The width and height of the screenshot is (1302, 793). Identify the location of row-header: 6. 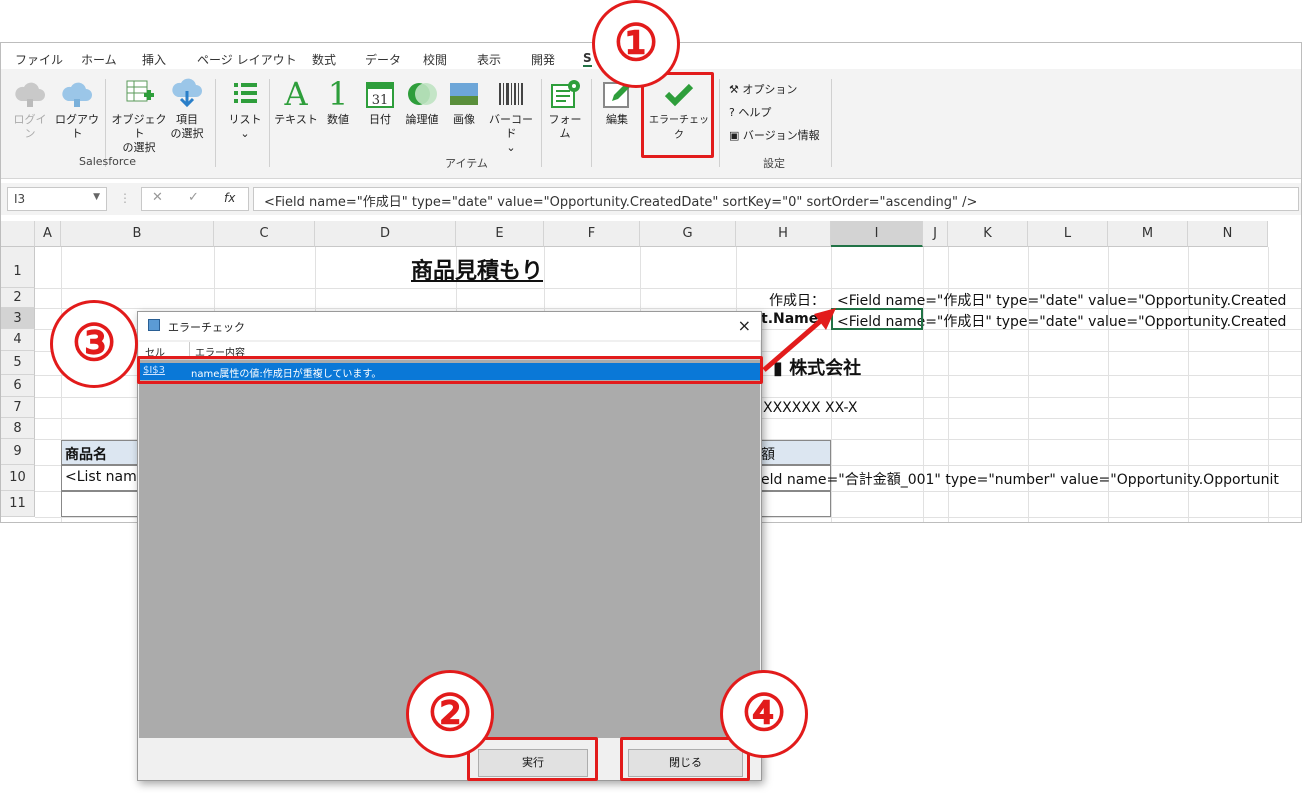
(18, 386).